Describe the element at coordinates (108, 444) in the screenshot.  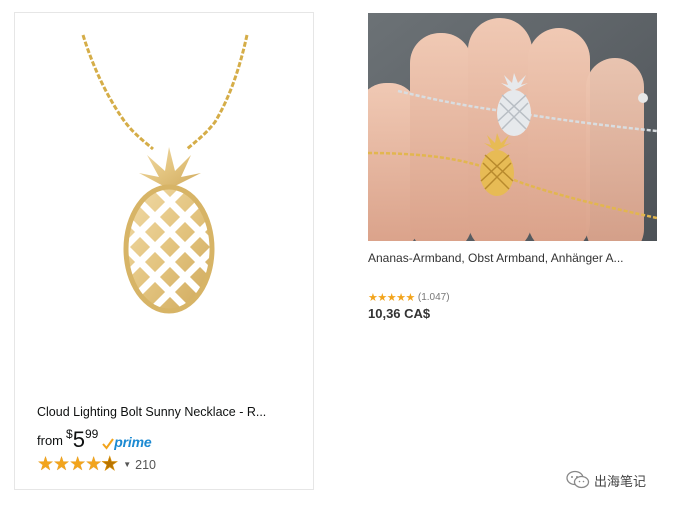
I see `prime-check-icon` at that location.